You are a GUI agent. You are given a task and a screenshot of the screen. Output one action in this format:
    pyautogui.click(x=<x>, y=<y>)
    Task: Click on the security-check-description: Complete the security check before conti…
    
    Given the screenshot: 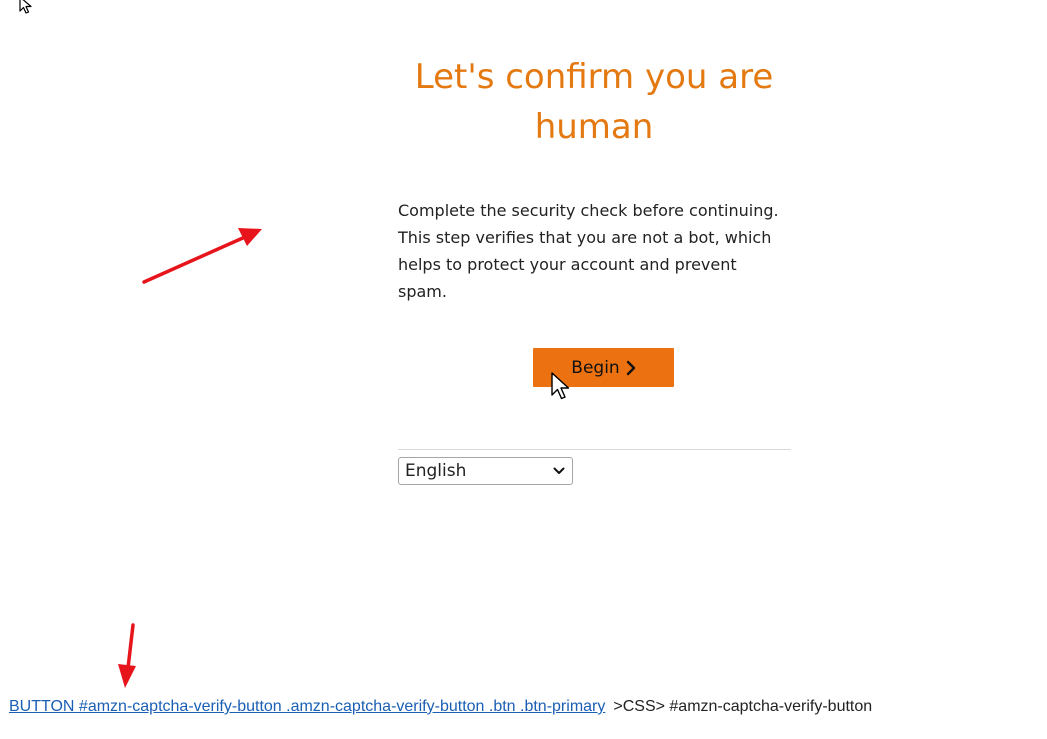 What is the action you would take?
    pyautogui.click(x=588, y=251)
    